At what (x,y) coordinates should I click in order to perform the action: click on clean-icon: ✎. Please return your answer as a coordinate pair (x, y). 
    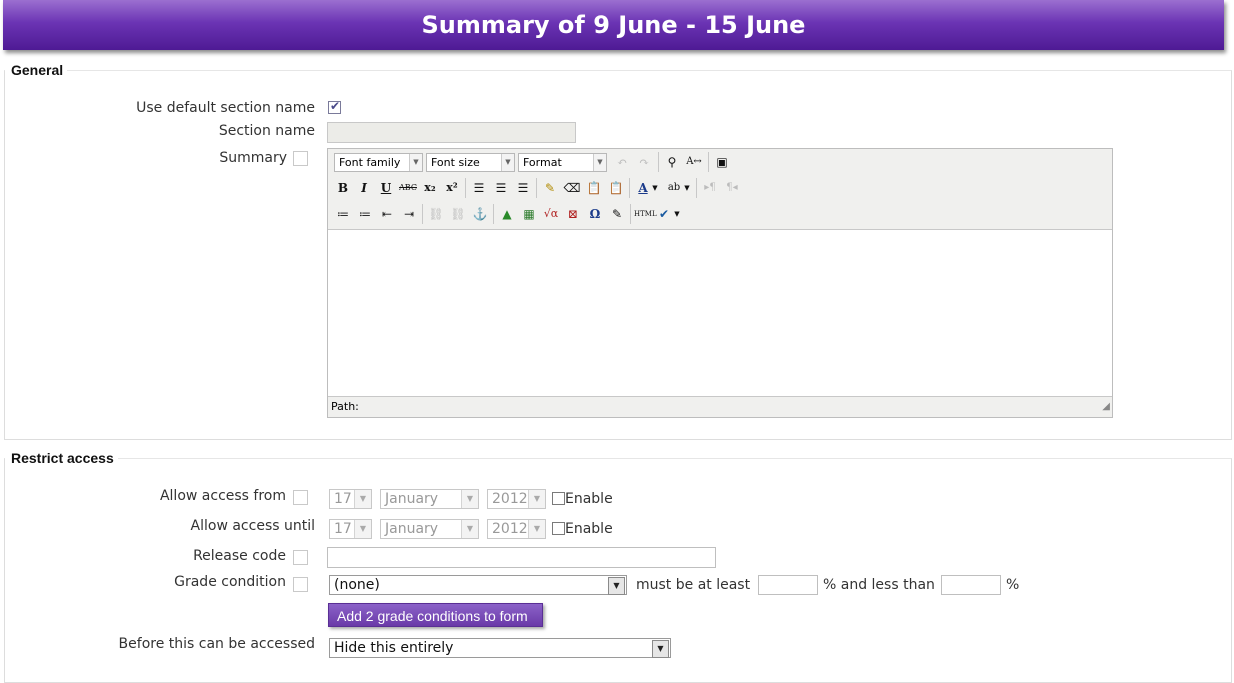
    Looking at the image, I should click on (550, 188).